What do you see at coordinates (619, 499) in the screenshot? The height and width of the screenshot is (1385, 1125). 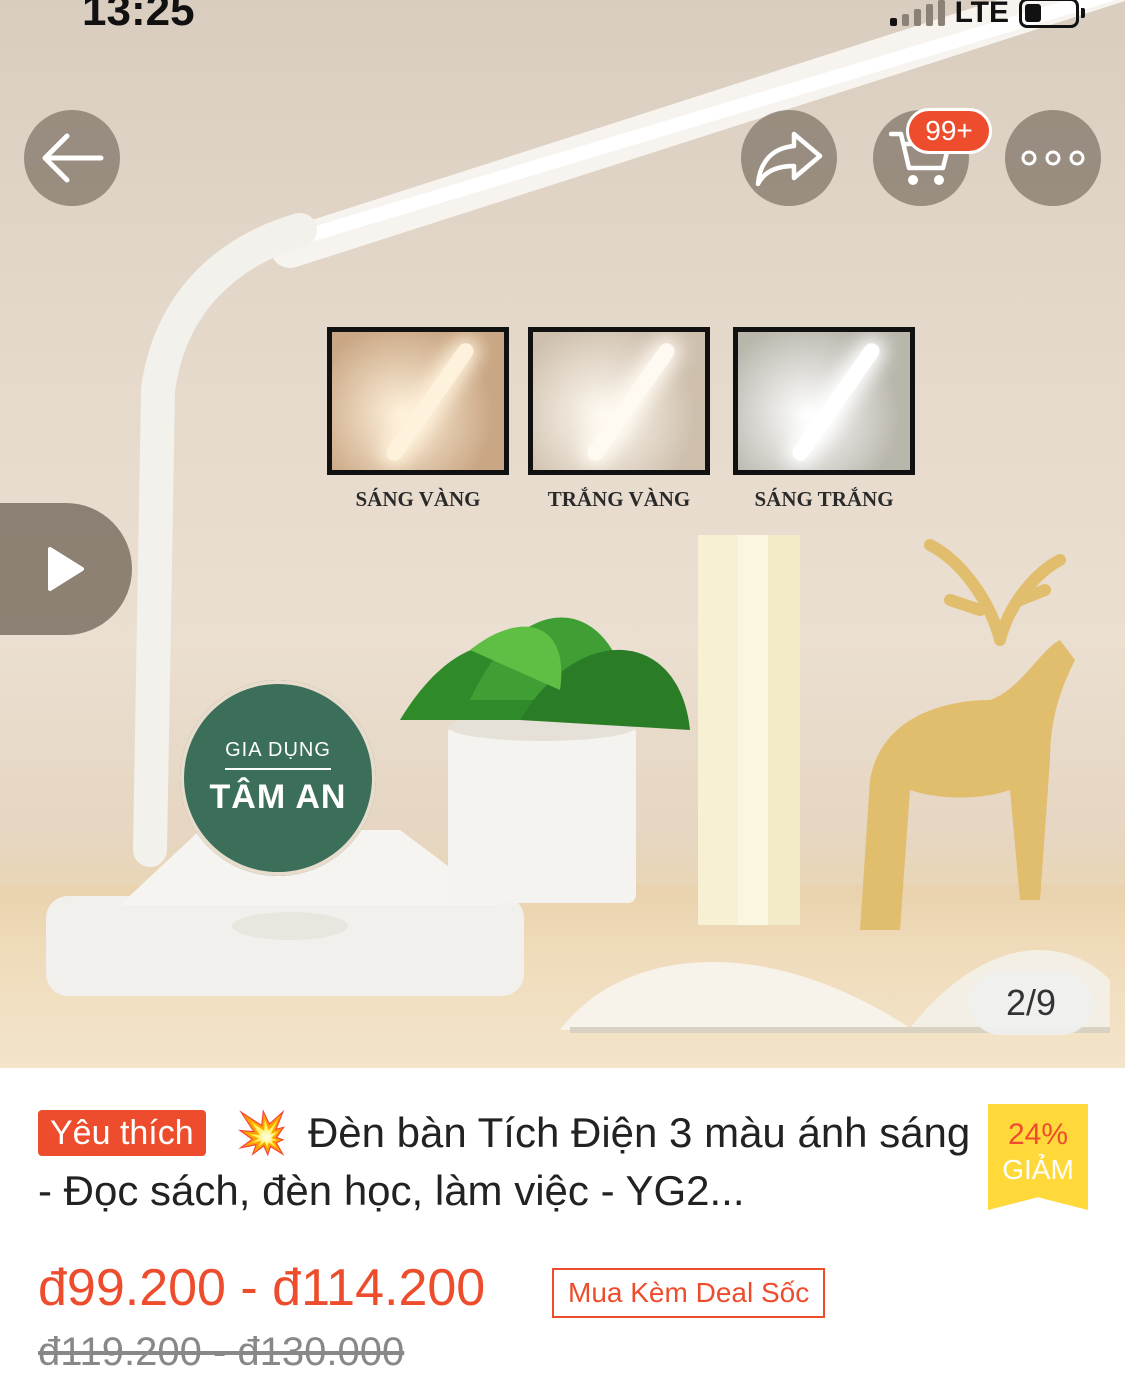 I see `swatch-label: TRẮNG VÀNG` at bounding box center [619, 499].